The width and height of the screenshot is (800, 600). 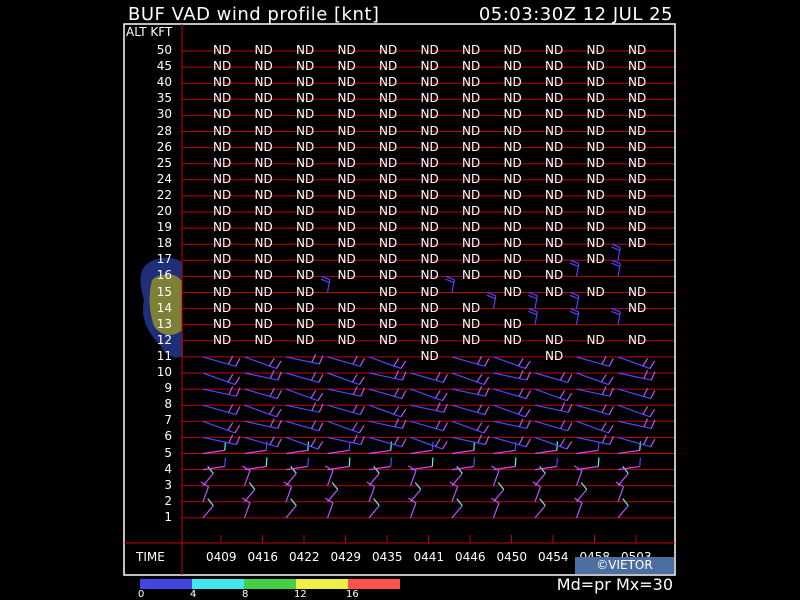 What do you see at coordinates (221, 557) in the screenshot?
I see `time-label: 0409` at bounding box center [221, 557].